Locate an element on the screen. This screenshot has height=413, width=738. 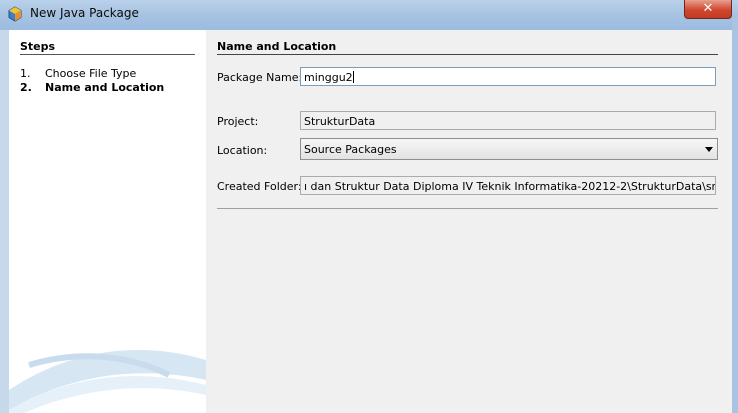
package-name-input: minggu2 is located at coordinates (508, 76).